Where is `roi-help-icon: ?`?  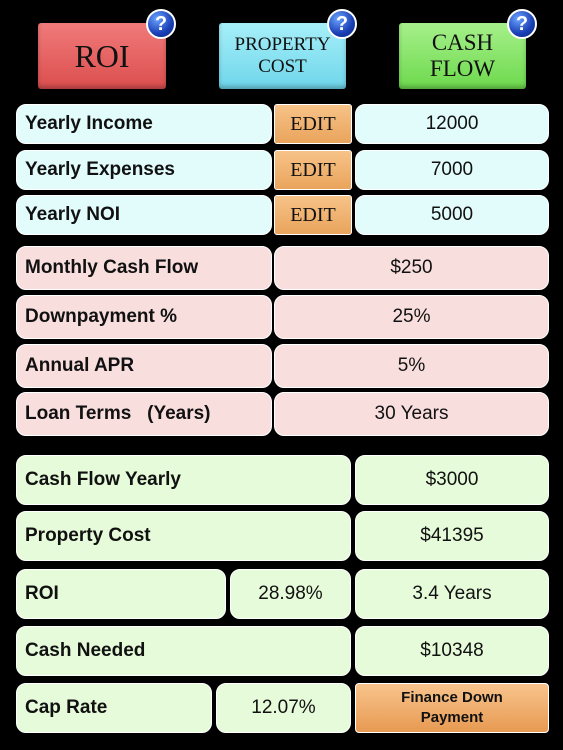 roi-help-icon: ? is located at coordinates (161, 24).